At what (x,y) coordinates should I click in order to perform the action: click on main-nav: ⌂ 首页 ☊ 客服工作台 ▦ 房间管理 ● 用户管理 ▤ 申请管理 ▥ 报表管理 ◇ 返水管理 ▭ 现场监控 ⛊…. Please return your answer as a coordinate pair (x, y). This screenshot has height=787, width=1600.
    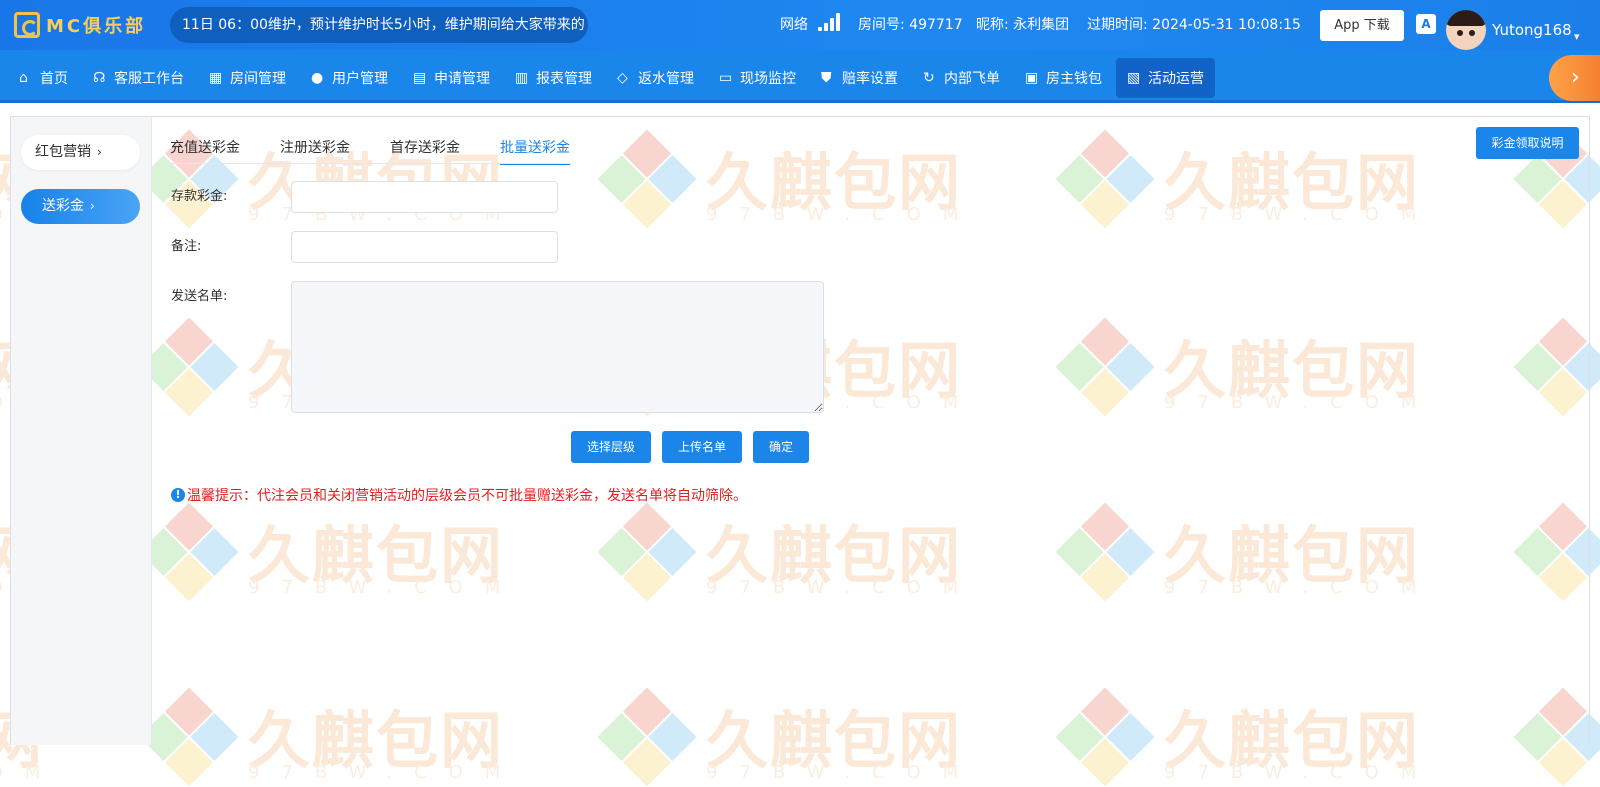
    Looking at the image, I should click on (800, 76).